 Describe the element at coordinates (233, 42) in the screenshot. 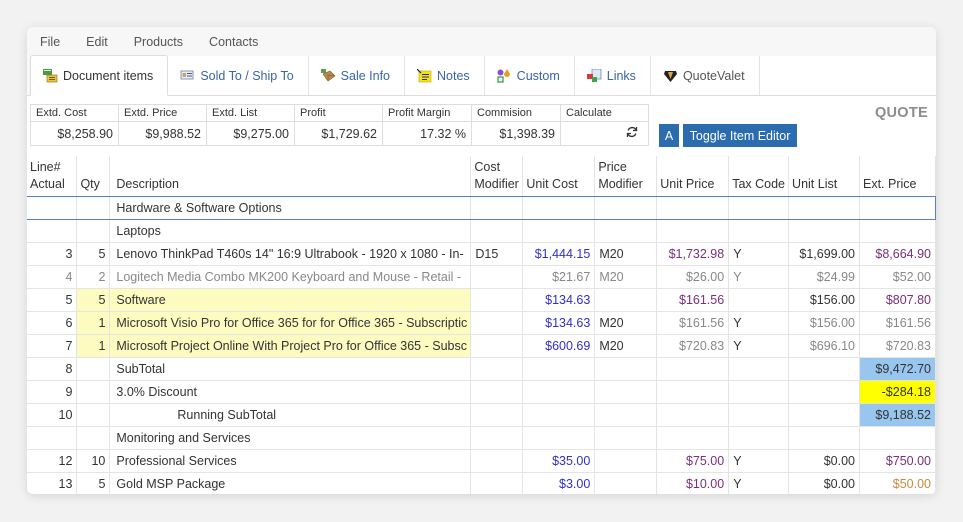

I see `menu-contacts: Contacts` at that location.